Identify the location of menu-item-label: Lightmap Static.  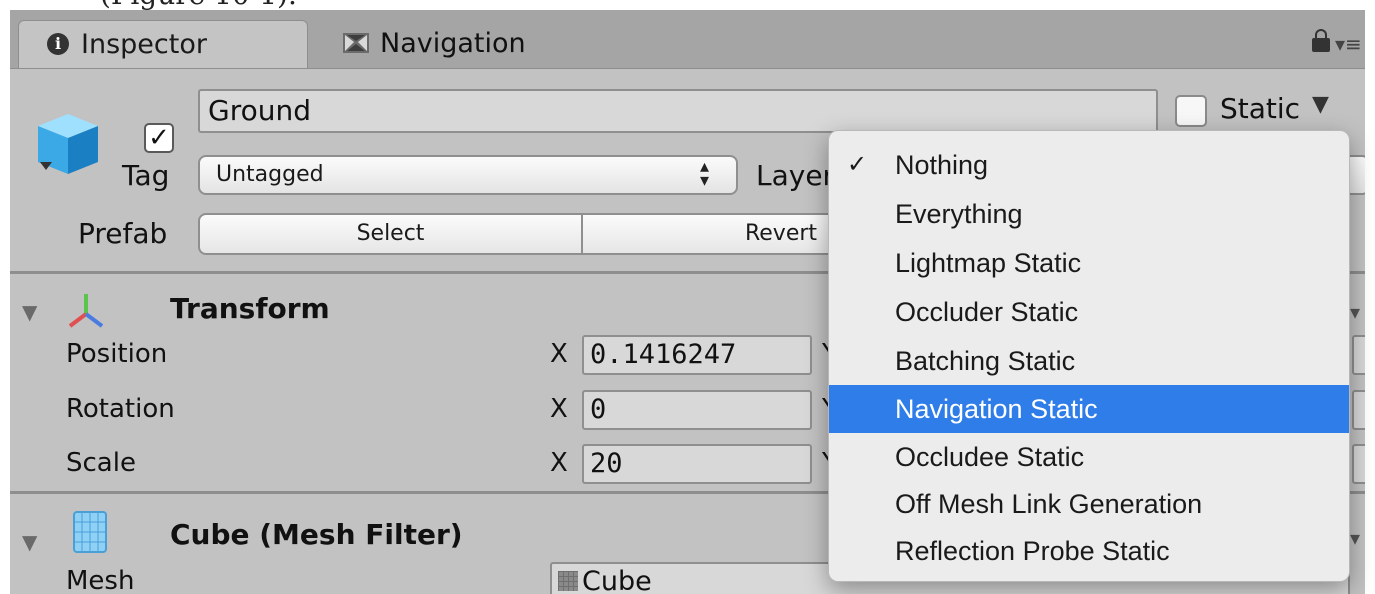
(988, 263).